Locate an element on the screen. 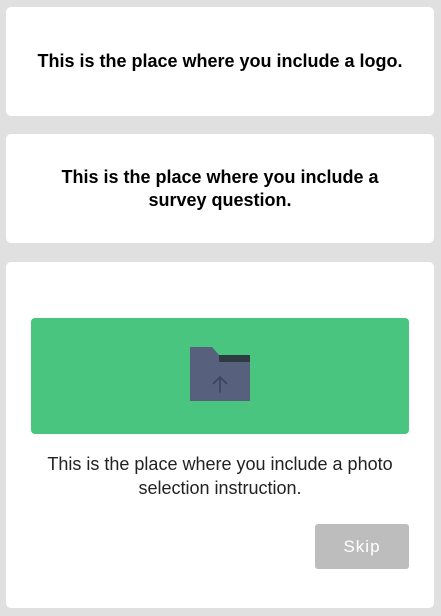  skip-button: Skip is located at coordinates (362, 546).